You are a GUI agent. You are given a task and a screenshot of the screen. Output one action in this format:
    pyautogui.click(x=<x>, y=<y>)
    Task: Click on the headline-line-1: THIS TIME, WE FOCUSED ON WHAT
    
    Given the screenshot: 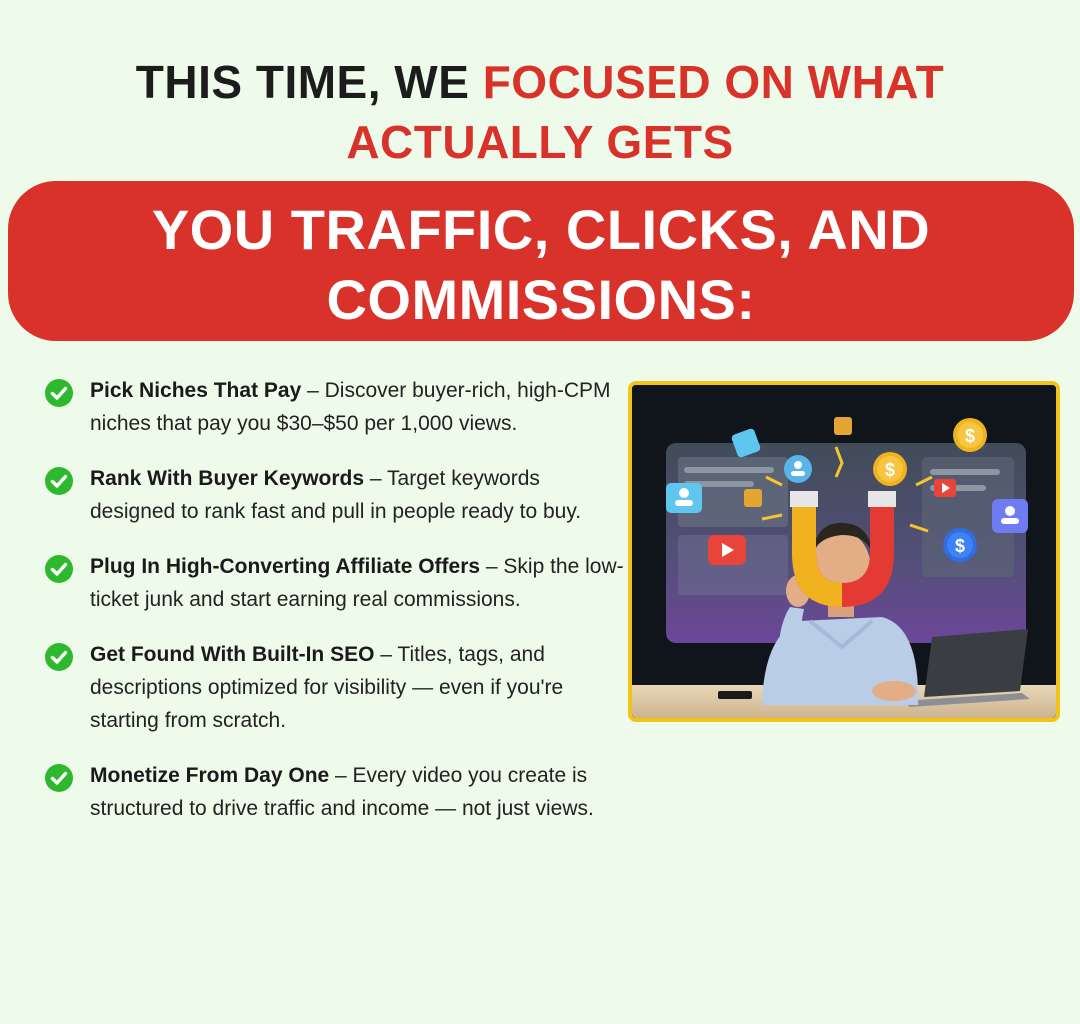 What is the action you would take?
    pyautogui.click(x=540, y=82)
    